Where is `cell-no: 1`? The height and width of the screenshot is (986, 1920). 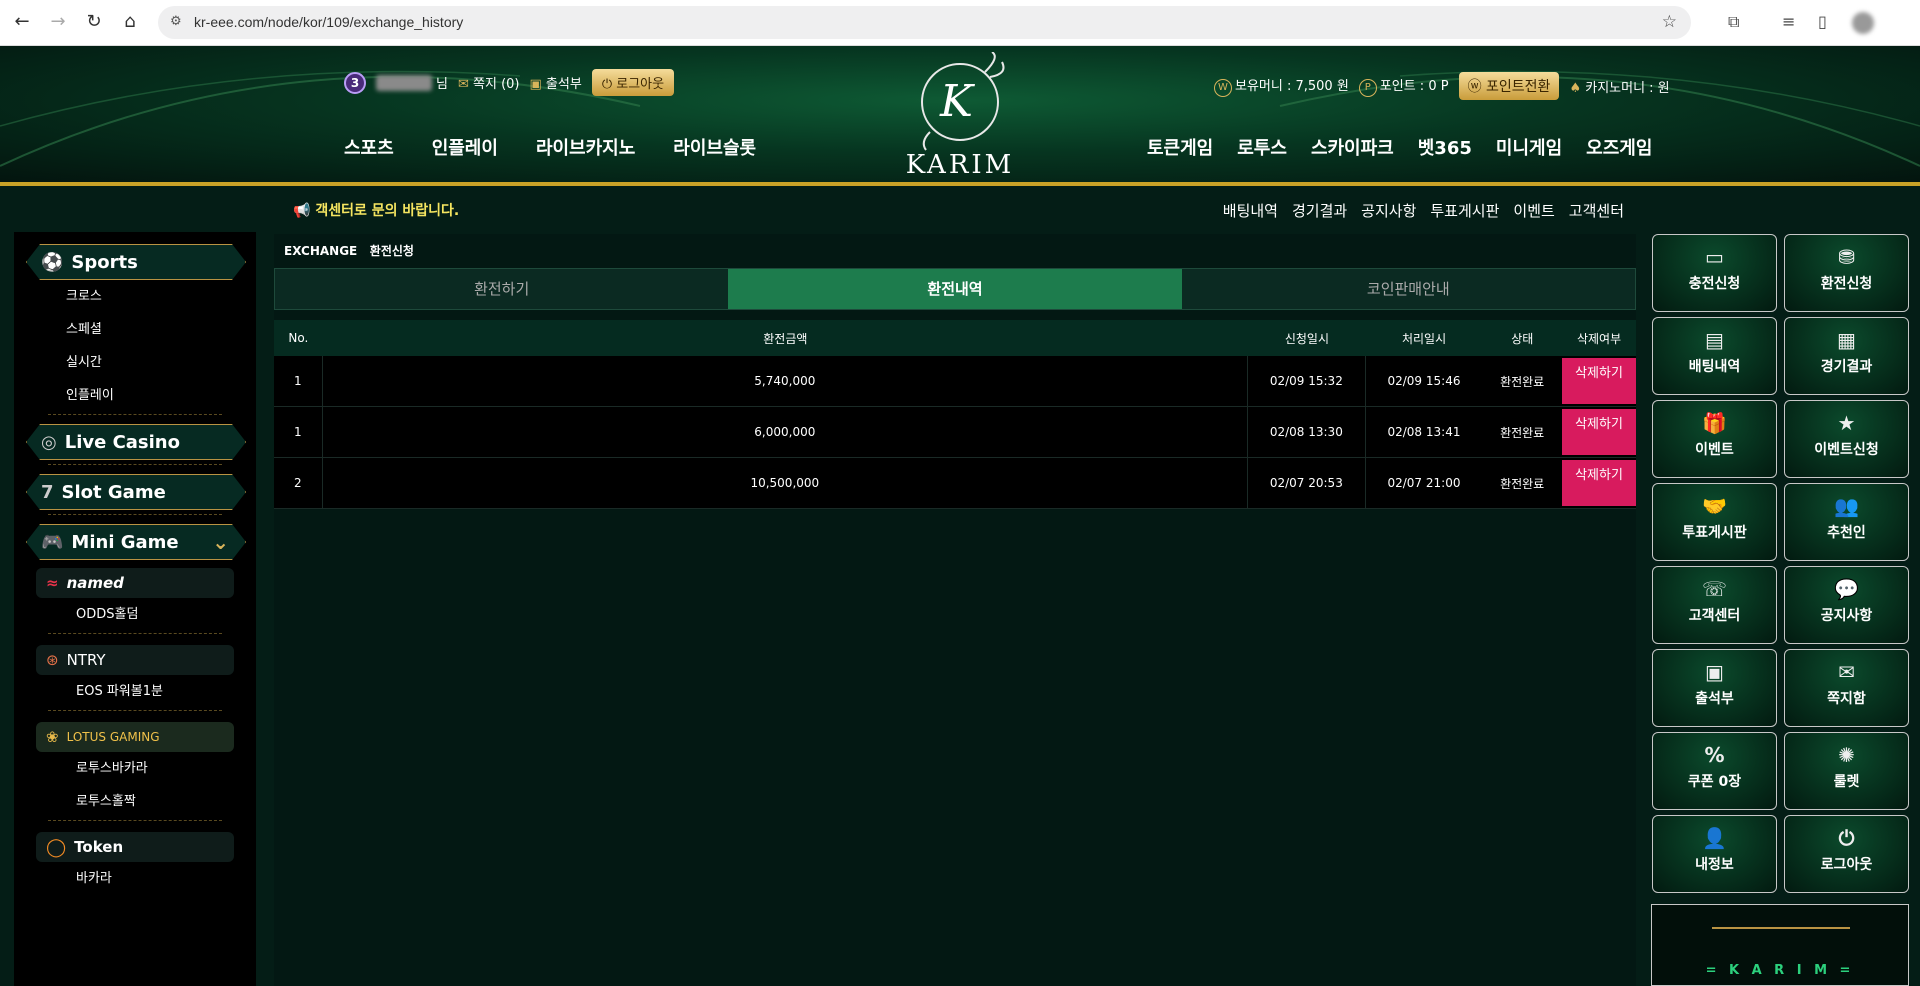
cell-no: 1 is located at coordinates (298, 381).